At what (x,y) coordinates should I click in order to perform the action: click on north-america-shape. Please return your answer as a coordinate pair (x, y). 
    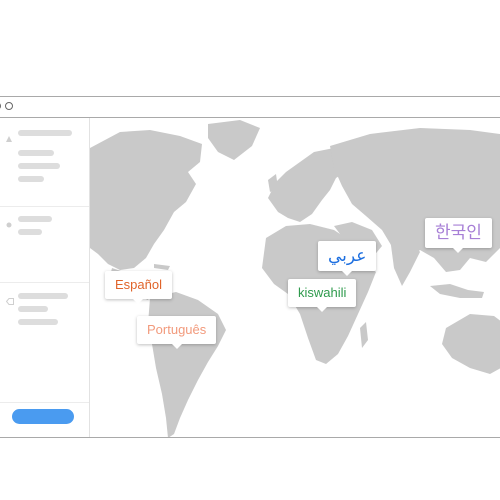
    Looking at the image, I should click on (146, 200).